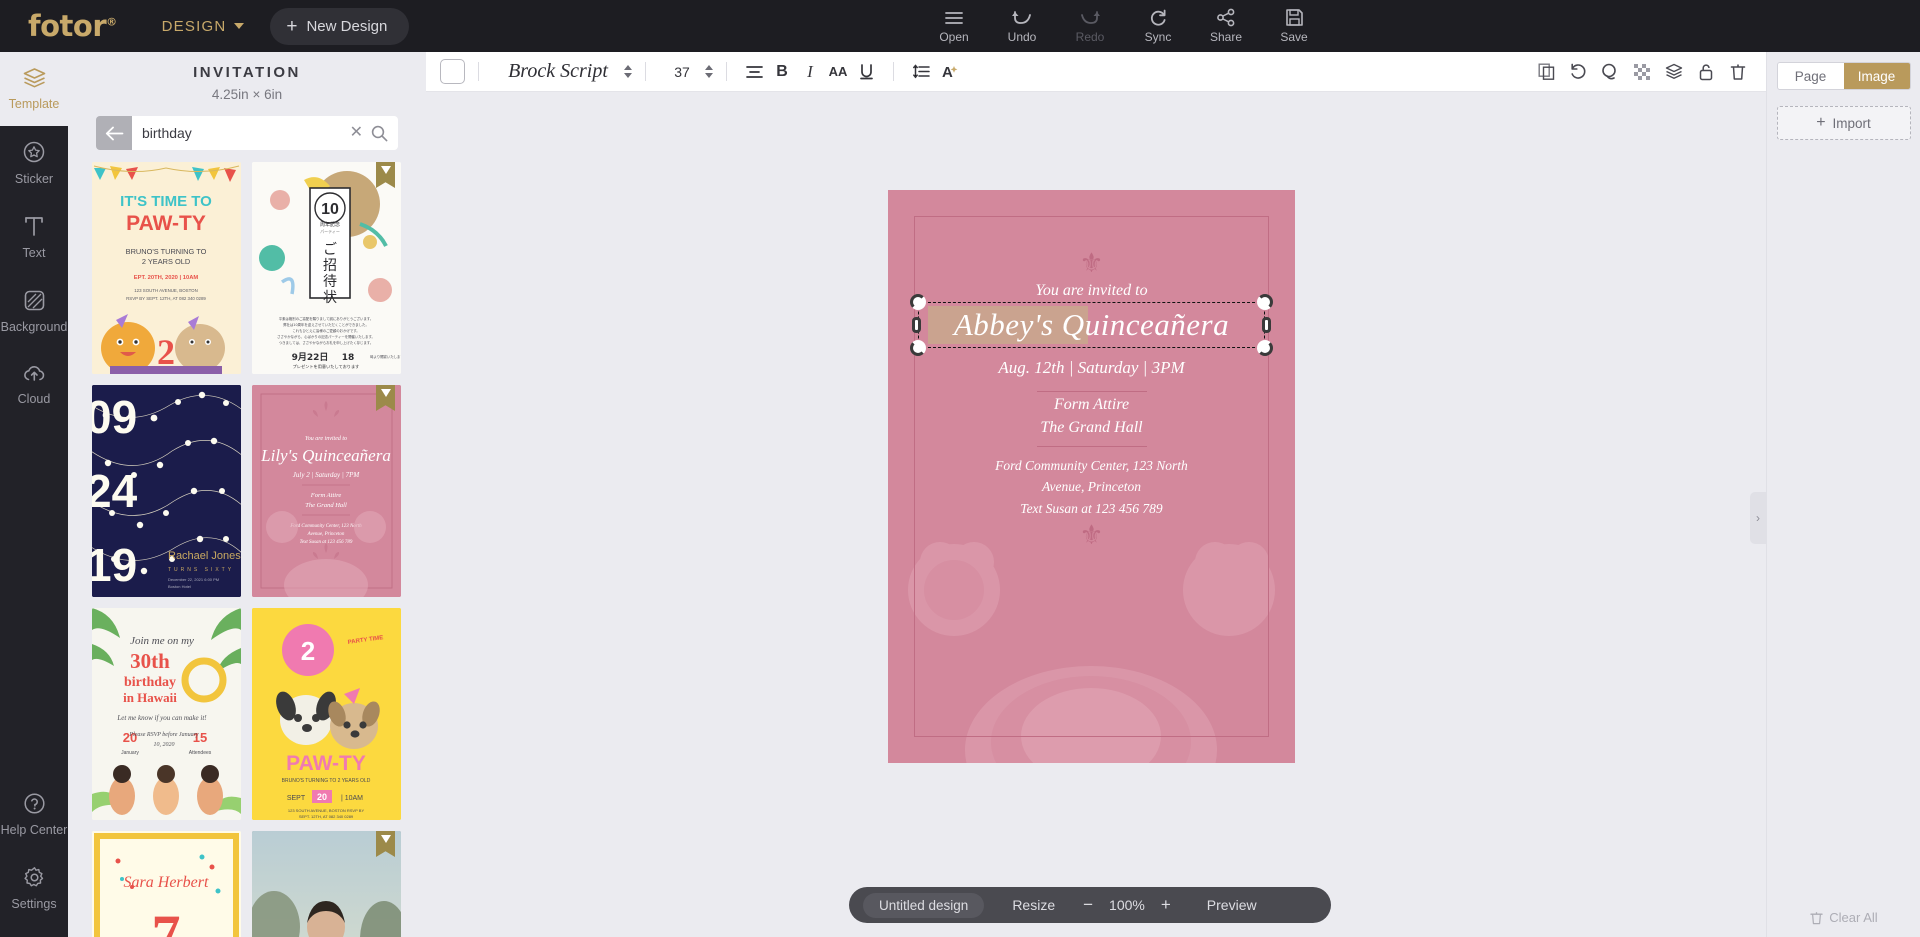 The image size is (1920, 937). What do you see at coordinates (1232, 905) in the screenshot?
I see `preview-button: Preview` at bounding box center [1232, 905].